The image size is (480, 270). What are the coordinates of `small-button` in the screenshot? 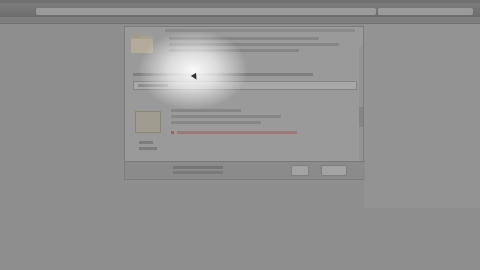 It's located at (300, 170).